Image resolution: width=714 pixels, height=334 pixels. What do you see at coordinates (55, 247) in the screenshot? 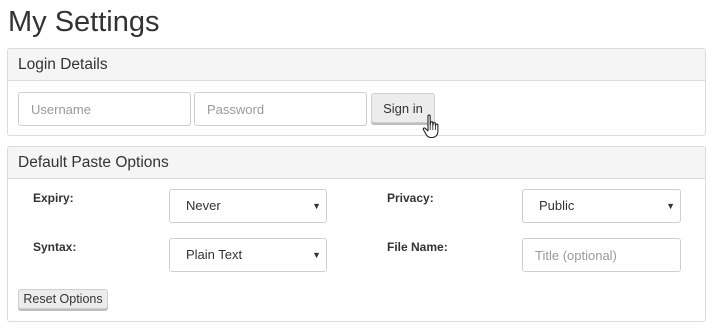
I see `syntax-label: Syntax:` at bounding box center [55, 247].